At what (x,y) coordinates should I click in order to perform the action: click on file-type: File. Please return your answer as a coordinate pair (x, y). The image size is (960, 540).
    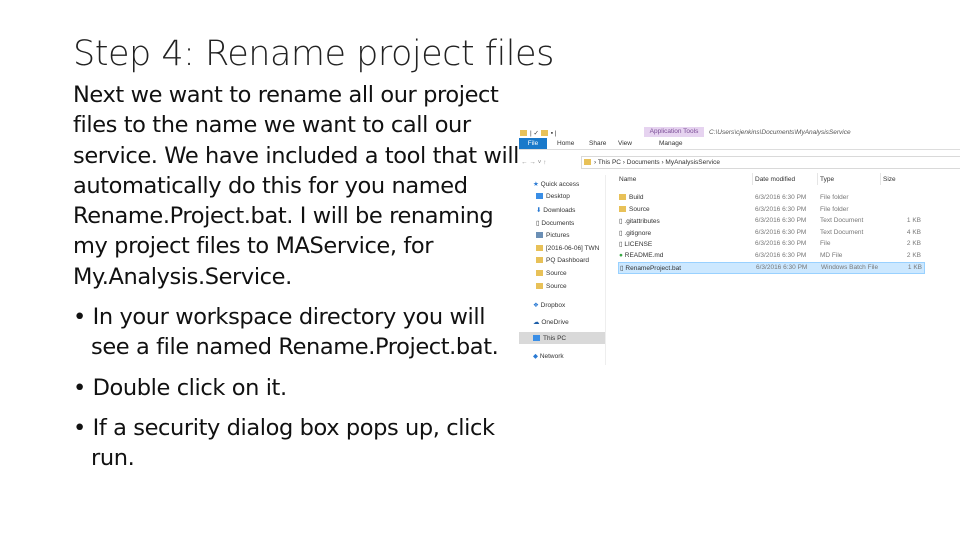
    Looking at the image, I should click on (825, 243).